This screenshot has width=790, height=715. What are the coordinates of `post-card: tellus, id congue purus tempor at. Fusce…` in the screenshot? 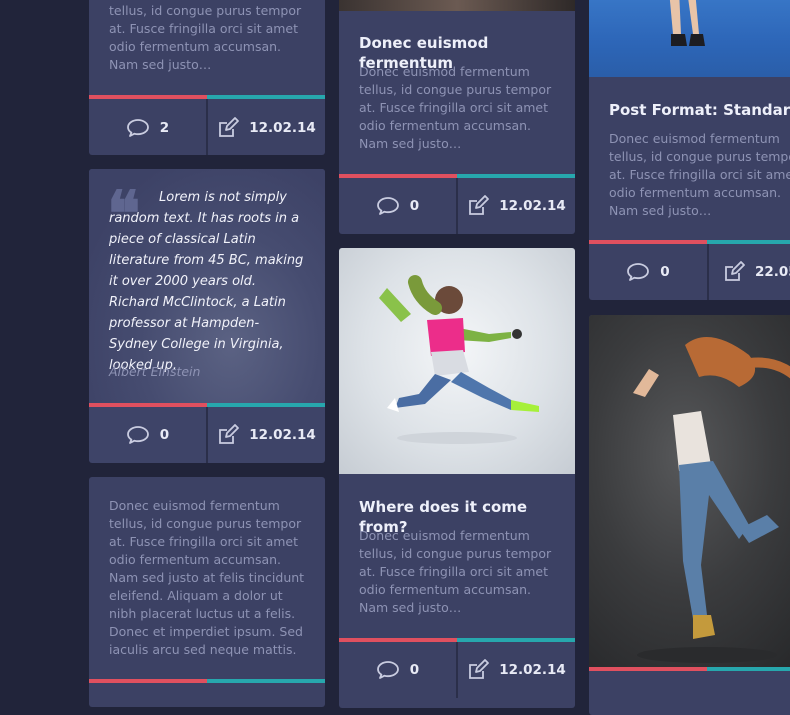 It's located at (207, 77).